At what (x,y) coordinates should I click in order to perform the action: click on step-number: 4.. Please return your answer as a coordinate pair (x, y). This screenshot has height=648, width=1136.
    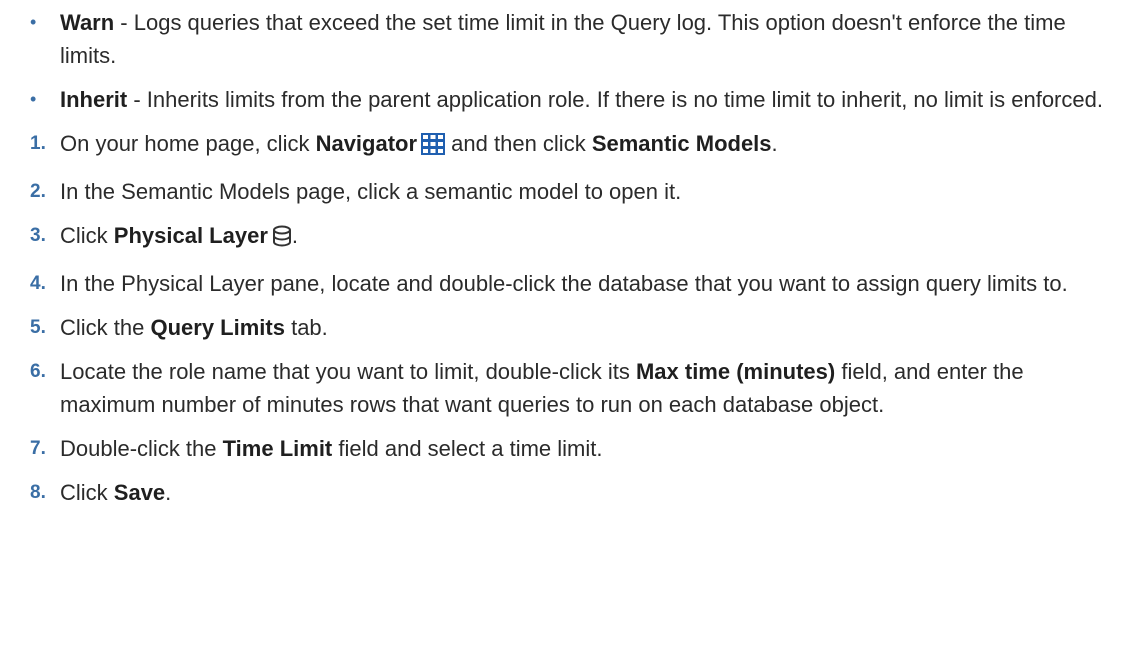
    Looking at the image, I should click on (38, 283).